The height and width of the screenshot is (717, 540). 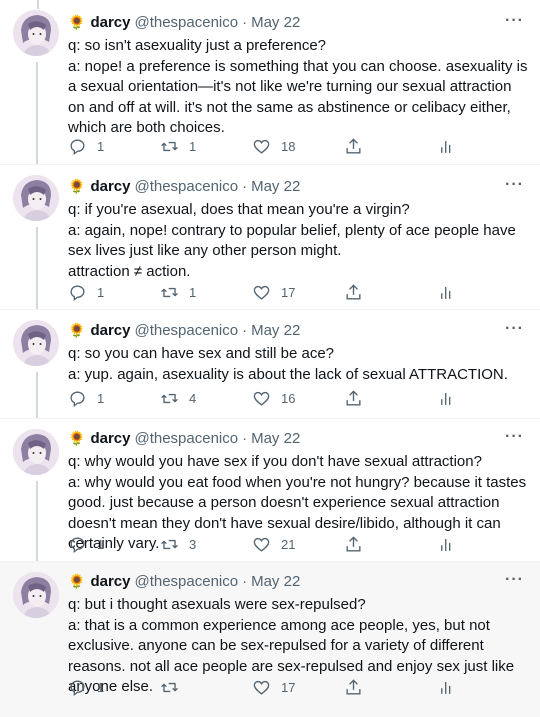 What do you see at coordinates (174, 687) in the screenshot?
I see `retweet-button` at bounding box center [174, 687].